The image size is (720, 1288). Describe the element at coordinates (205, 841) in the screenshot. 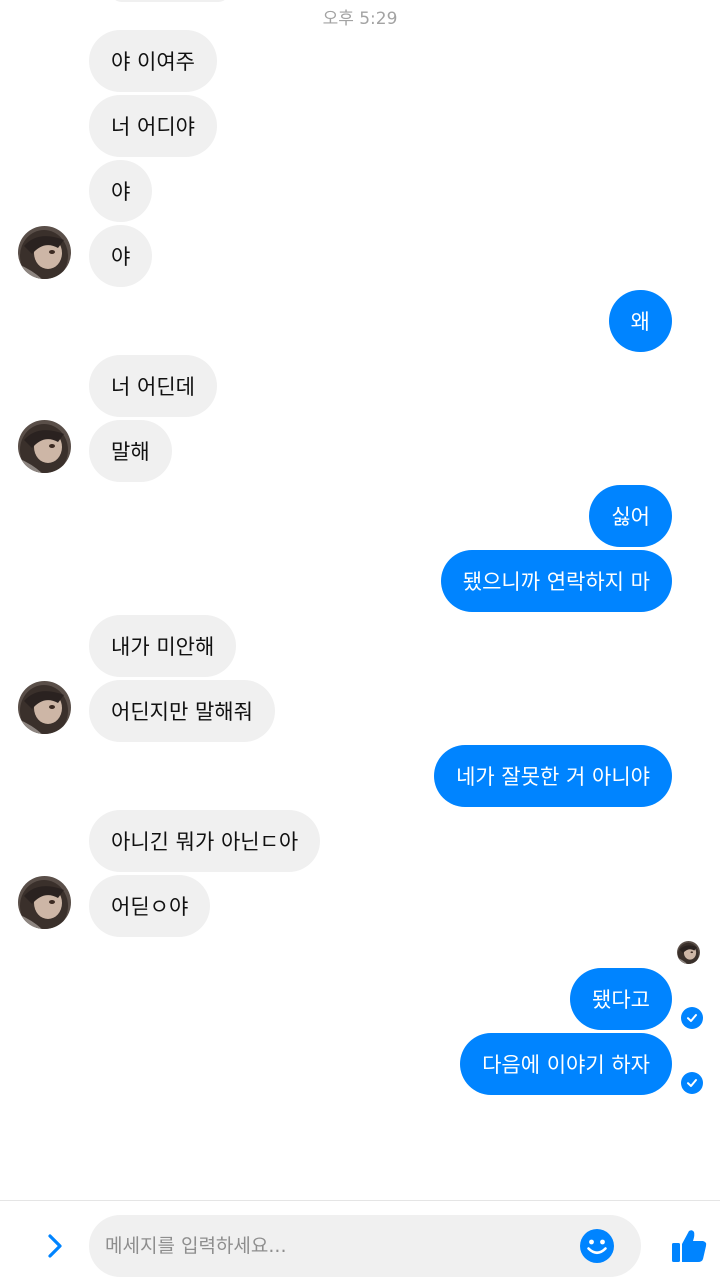

I see `message-bubble-incoming: 아니긴 뭐가 아닌ㄷ아` at that location.